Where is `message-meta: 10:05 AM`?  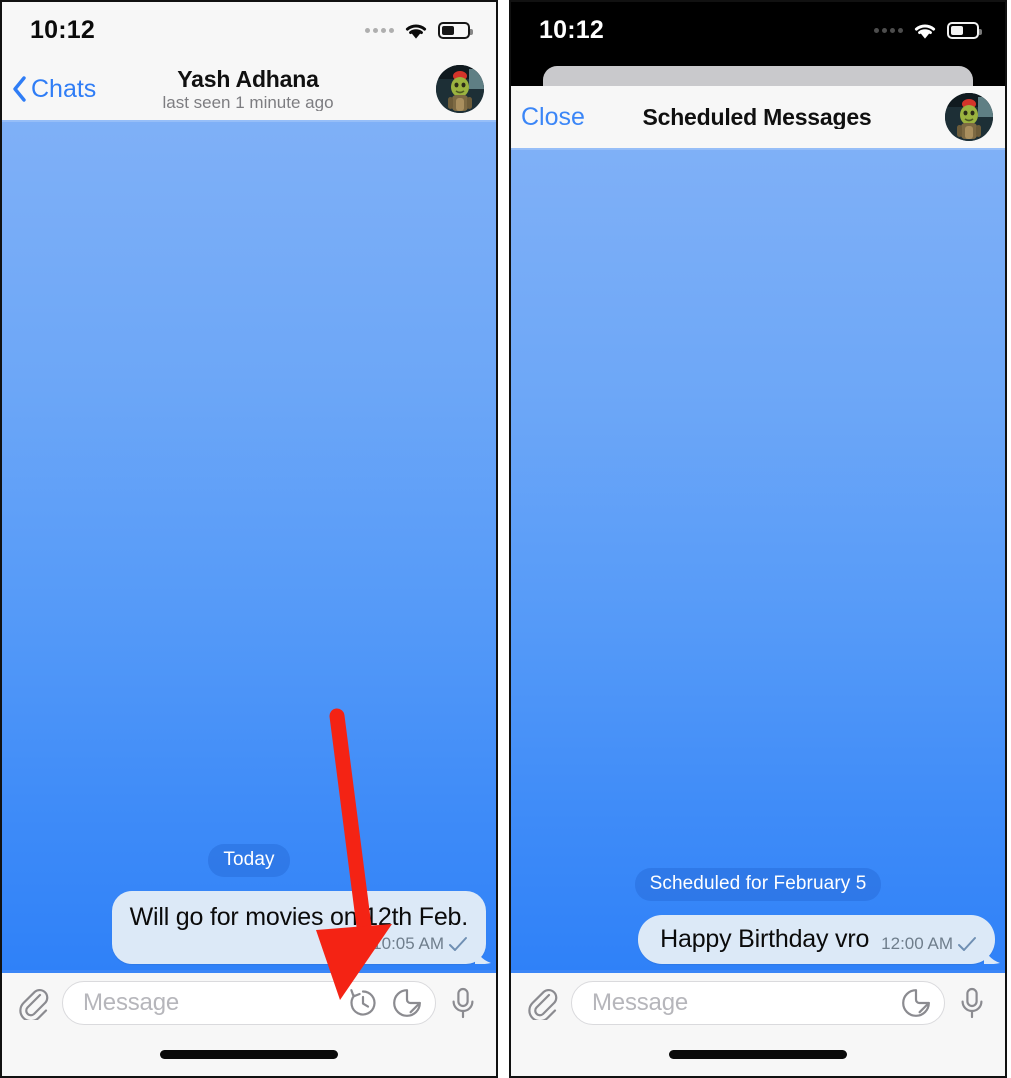 message-meta: 10:05 AM is located at coordinates (299, 944).